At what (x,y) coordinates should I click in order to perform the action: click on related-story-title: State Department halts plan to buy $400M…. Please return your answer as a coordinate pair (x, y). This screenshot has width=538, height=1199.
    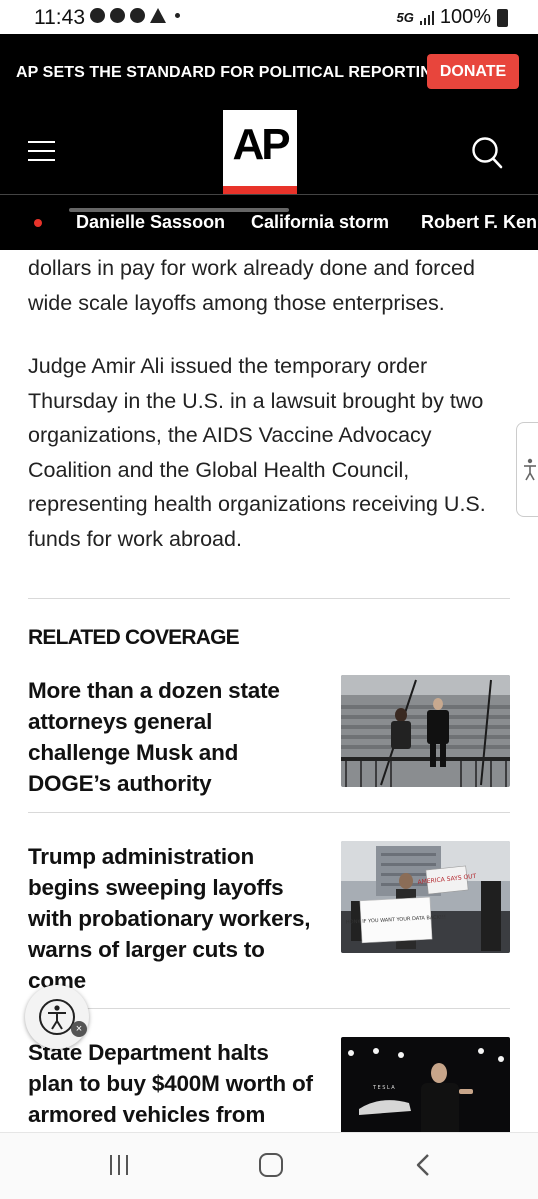
    Looking at the image, I should click on (170, 1083).